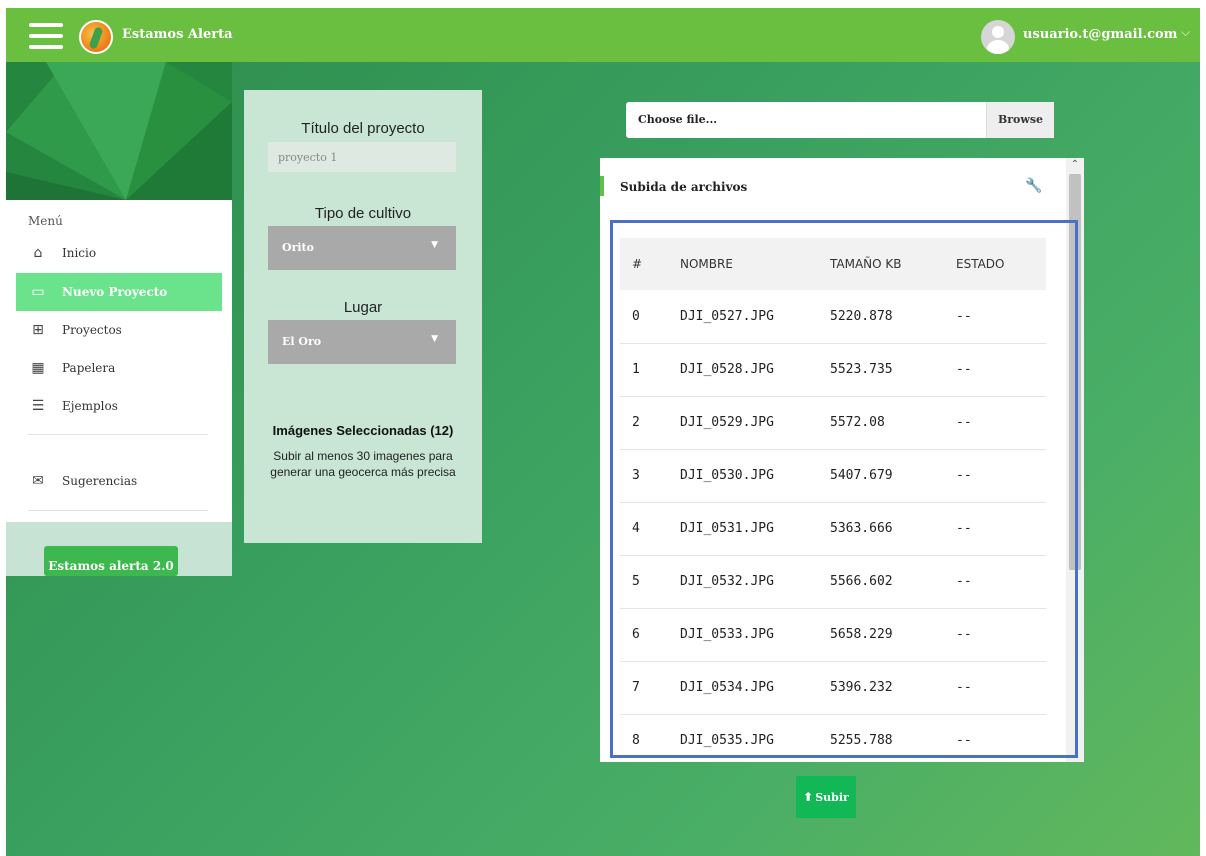 This screenshot has width=1206, height=856. I want to click on cell-size: 5255.788, so click(881, 738).